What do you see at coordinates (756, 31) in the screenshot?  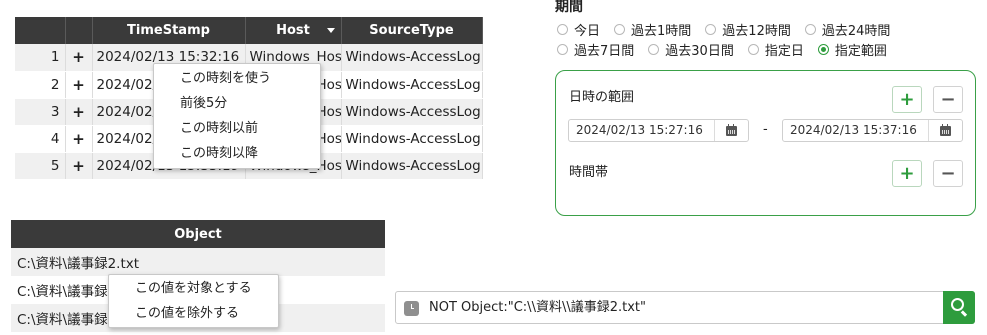 I see `radio-label: 過去12時間` at bounding box center [756, 31].